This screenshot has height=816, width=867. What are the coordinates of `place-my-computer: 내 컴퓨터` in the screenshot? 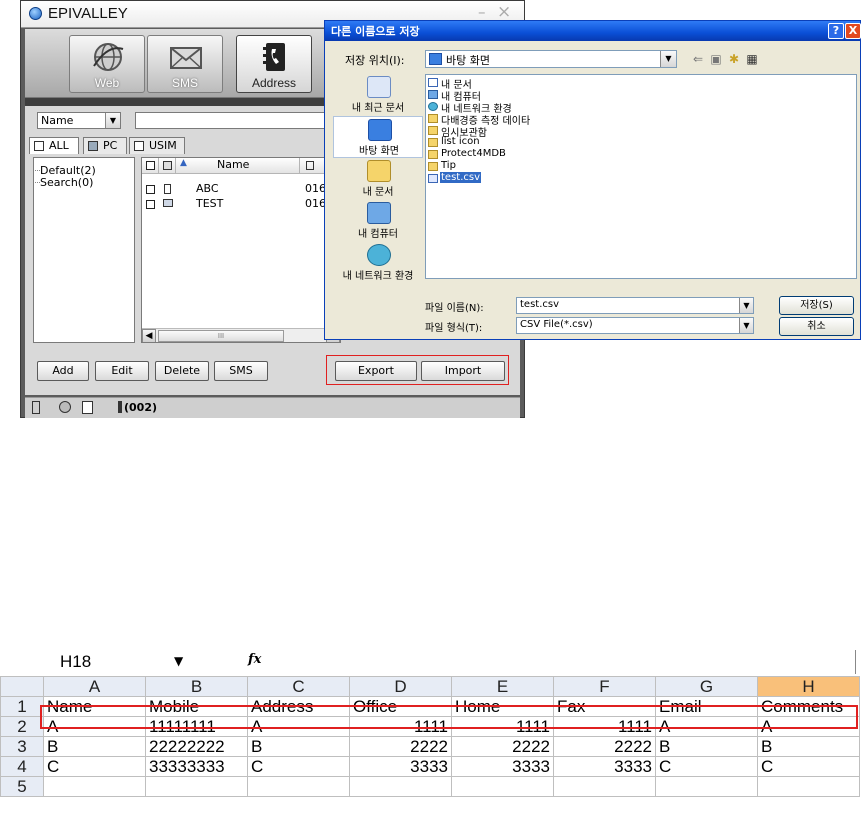 It's located at (378, 221).